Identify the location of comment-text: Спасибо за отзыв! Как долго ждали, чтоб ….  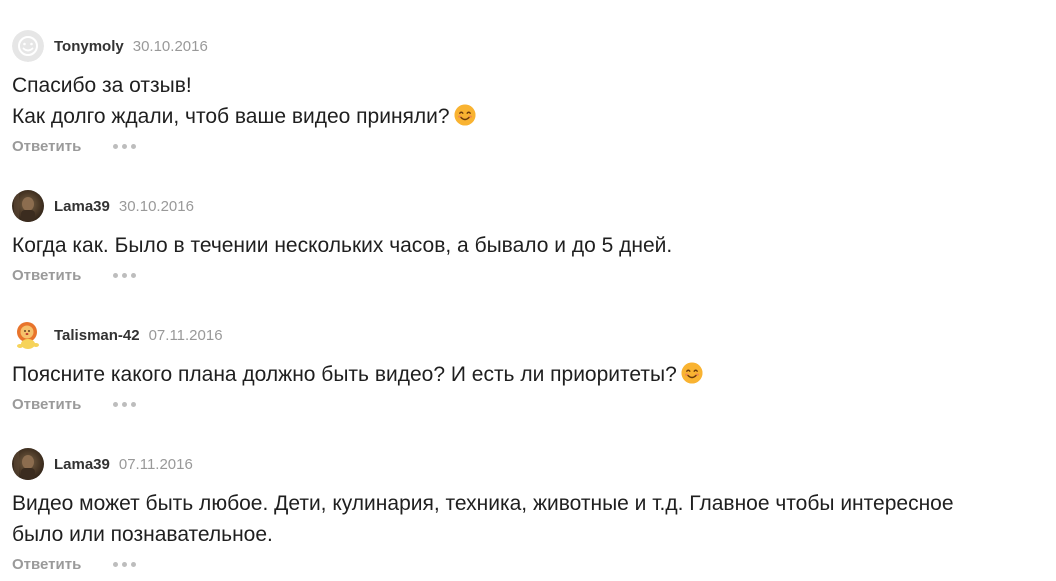
(528, 101).